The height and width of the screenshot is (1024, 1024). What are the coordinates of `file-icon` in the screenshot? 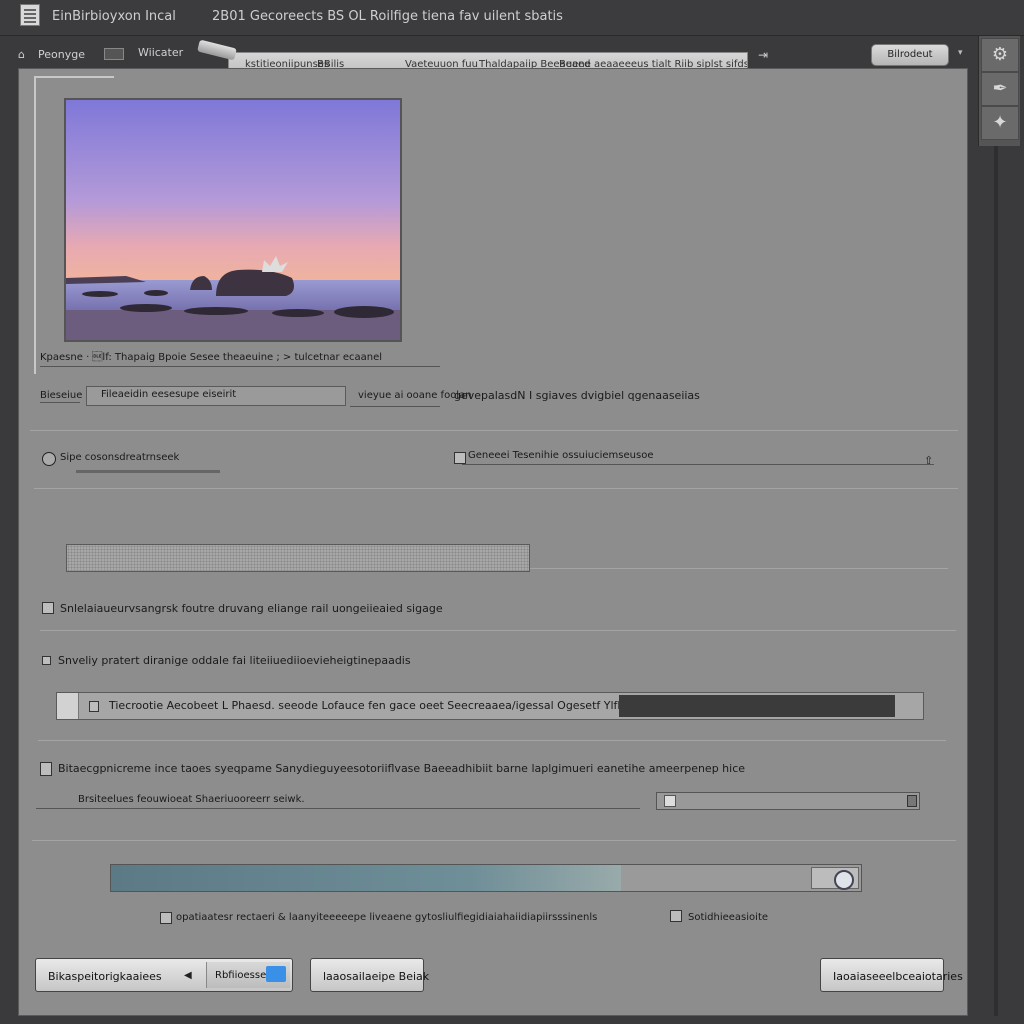 It's located at (68, 706).